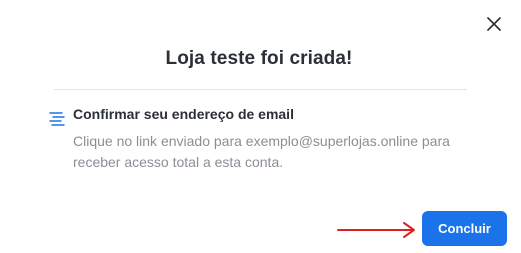 This screenshot has height=253, width=521. I want to click on close-icon, so click(494, 24).